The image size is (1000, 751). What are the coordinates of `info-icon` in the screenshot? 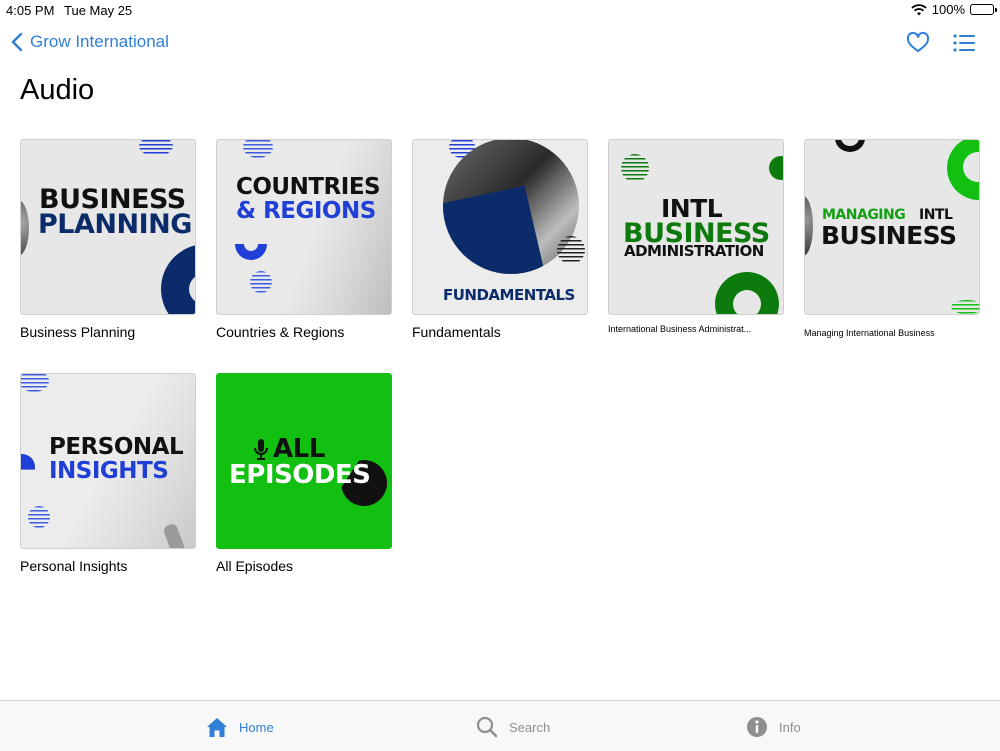 It's located at (757, 727).